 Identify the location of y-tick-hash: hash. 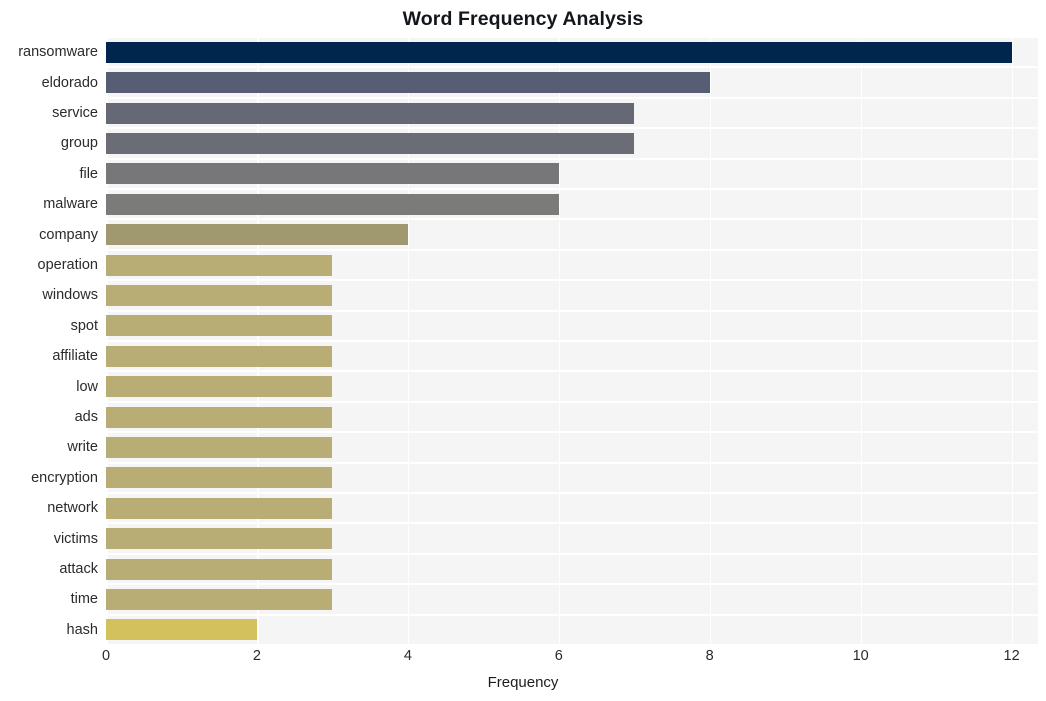
(82, 629).